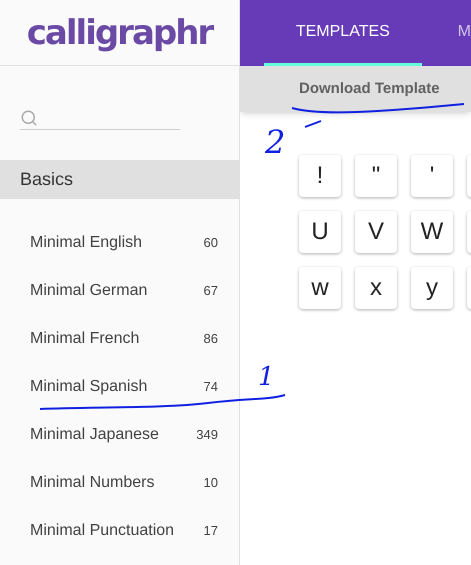  What do you see at coordinates (85, 339) in the screenshot?
I see `template-name: Minimal French` at bounding box center [85, 339].